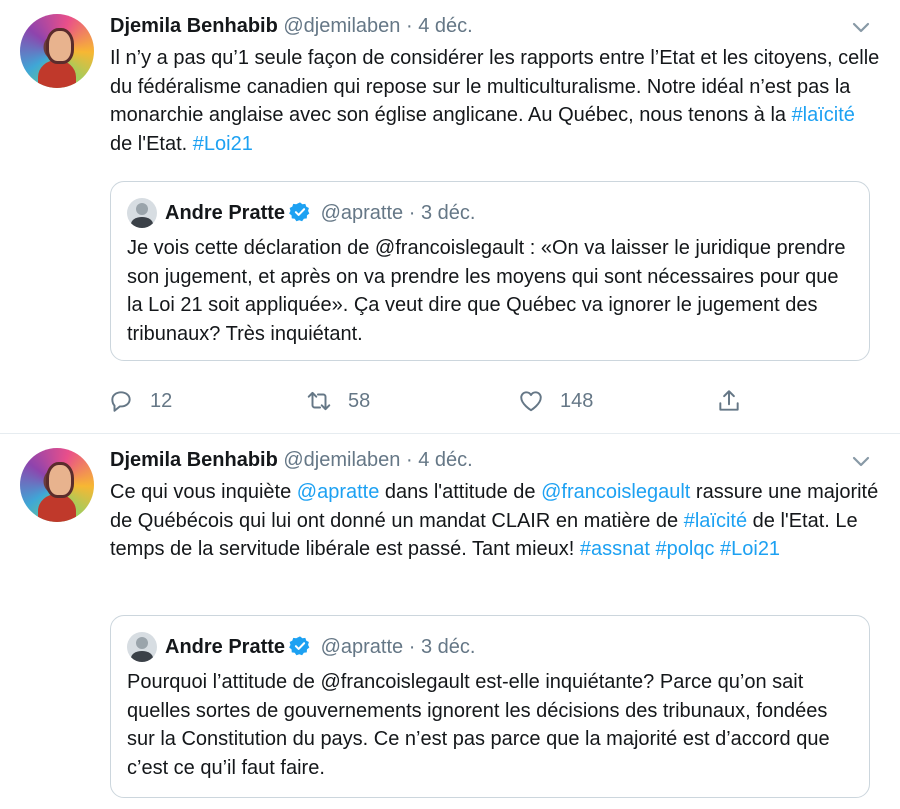 The image size is (900, 809). Describe the element at coordinates (121, 401) in the screenshot. I see `reply-icon` at that location.